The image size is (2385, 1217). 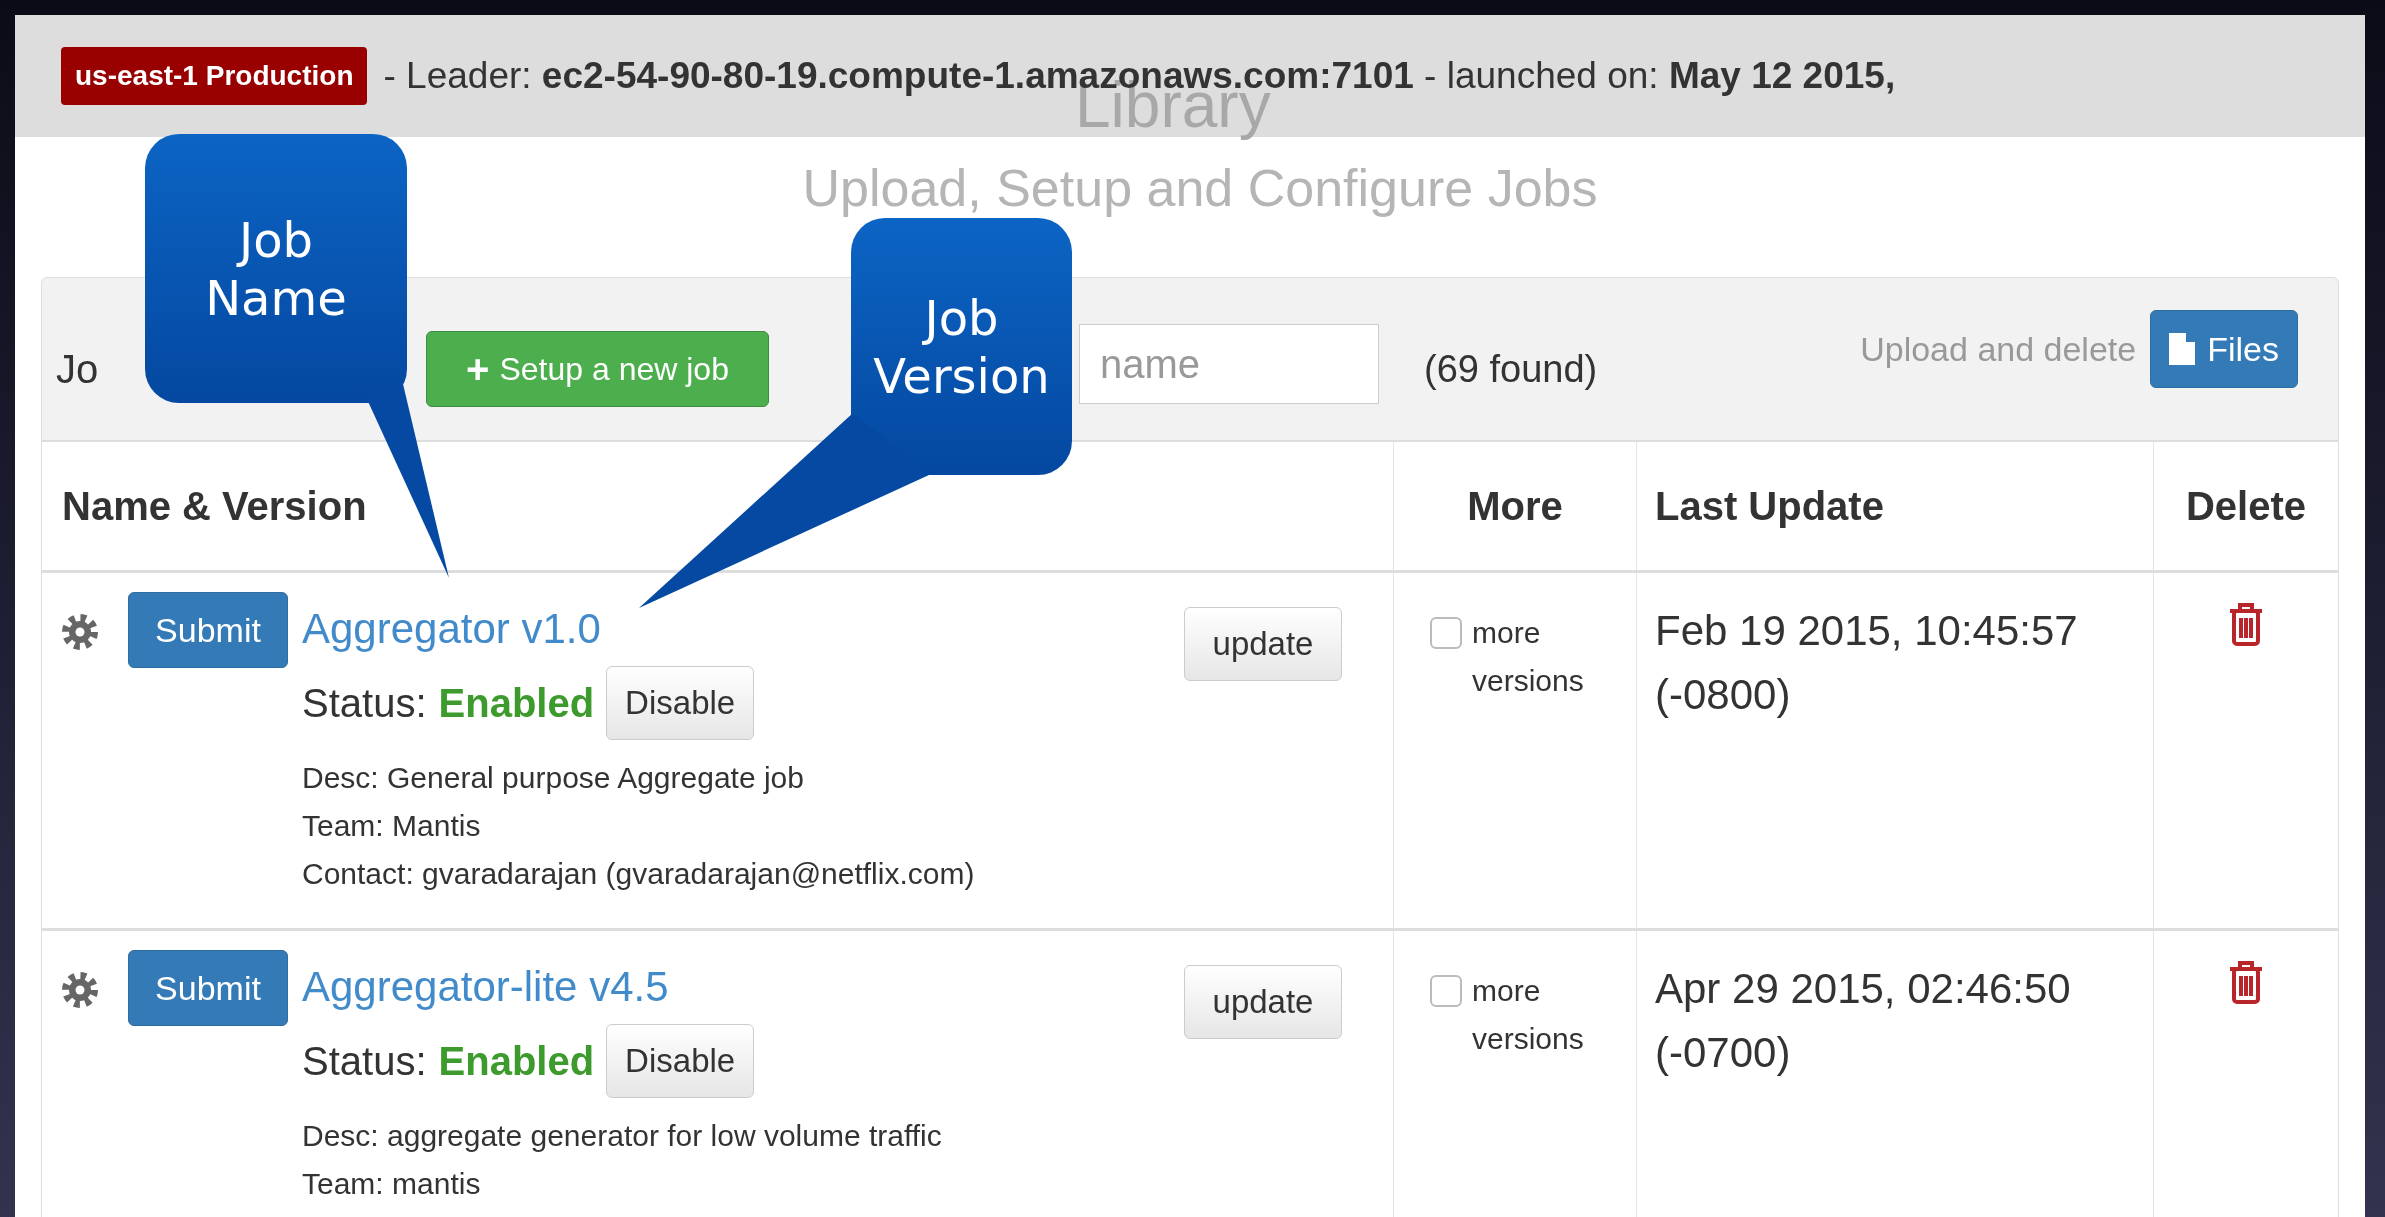 What do you see at coordinates (2182, 349) in the screenshot?
I see `file-icon` at bounding box center [2182, 349].